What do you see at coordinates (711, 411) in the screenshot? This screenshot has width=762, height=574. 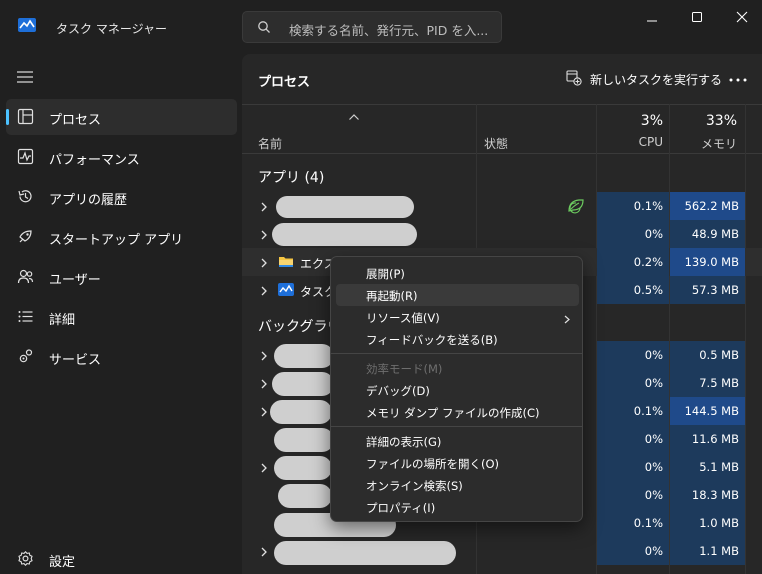 I see `memory-value: 144.5 MB` at bounding box center [711, 411].